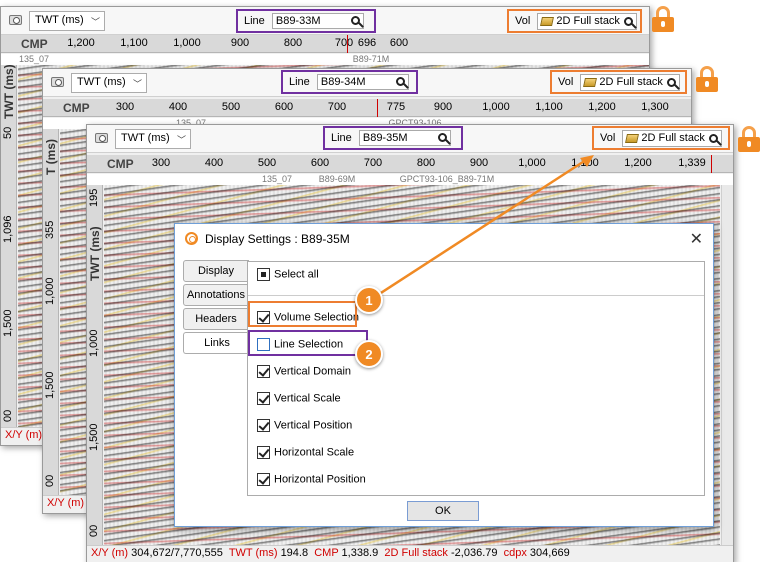  Describe the element at coordinates (94, 437) in the screenshot. I see `twt-tick: 1,500` at that location.